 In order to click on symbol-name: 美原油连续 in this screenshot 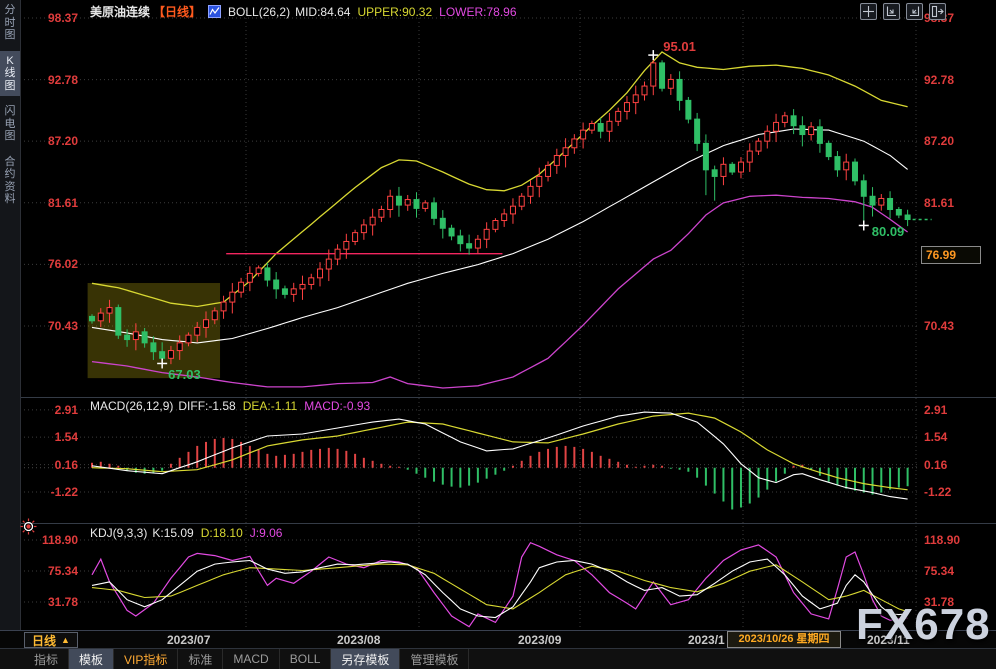, I will do `click(120, 12)`.